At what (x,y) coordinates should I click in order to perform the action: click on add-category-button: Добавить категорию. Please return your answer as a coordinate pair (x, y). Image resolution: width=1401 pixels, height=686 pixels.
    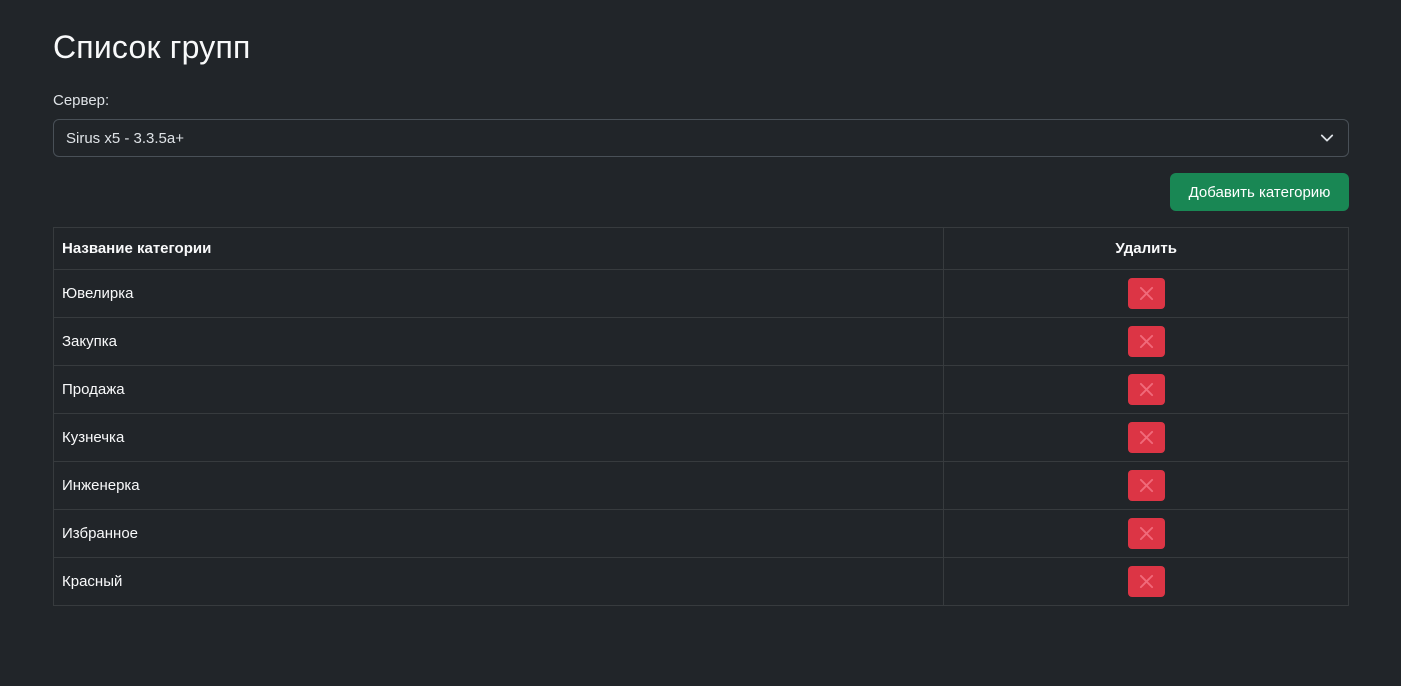
    Looking at the image, I should click on (1259, 192).